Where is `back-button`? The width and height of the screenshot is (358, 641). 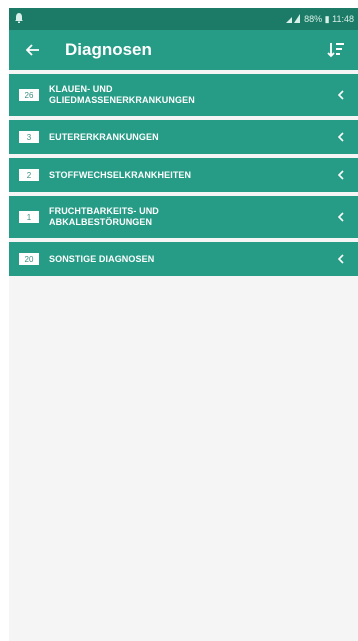
back-button is located at coordinates (33, 50).